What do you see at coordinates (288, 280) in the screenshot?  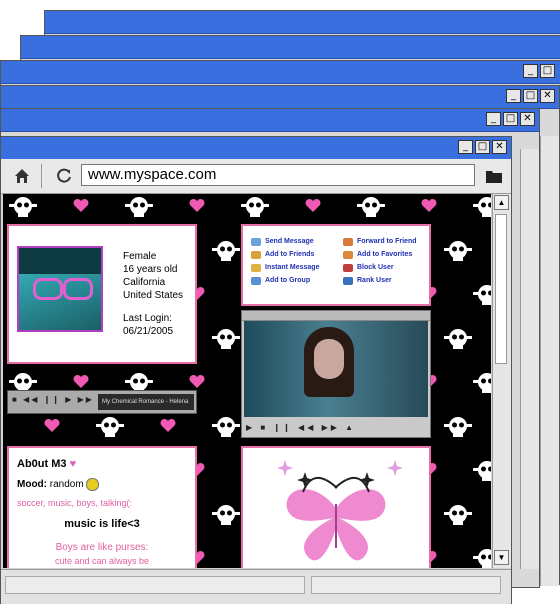 I see `contact-link-label: Add to Group` at bounding box center [288, 280].